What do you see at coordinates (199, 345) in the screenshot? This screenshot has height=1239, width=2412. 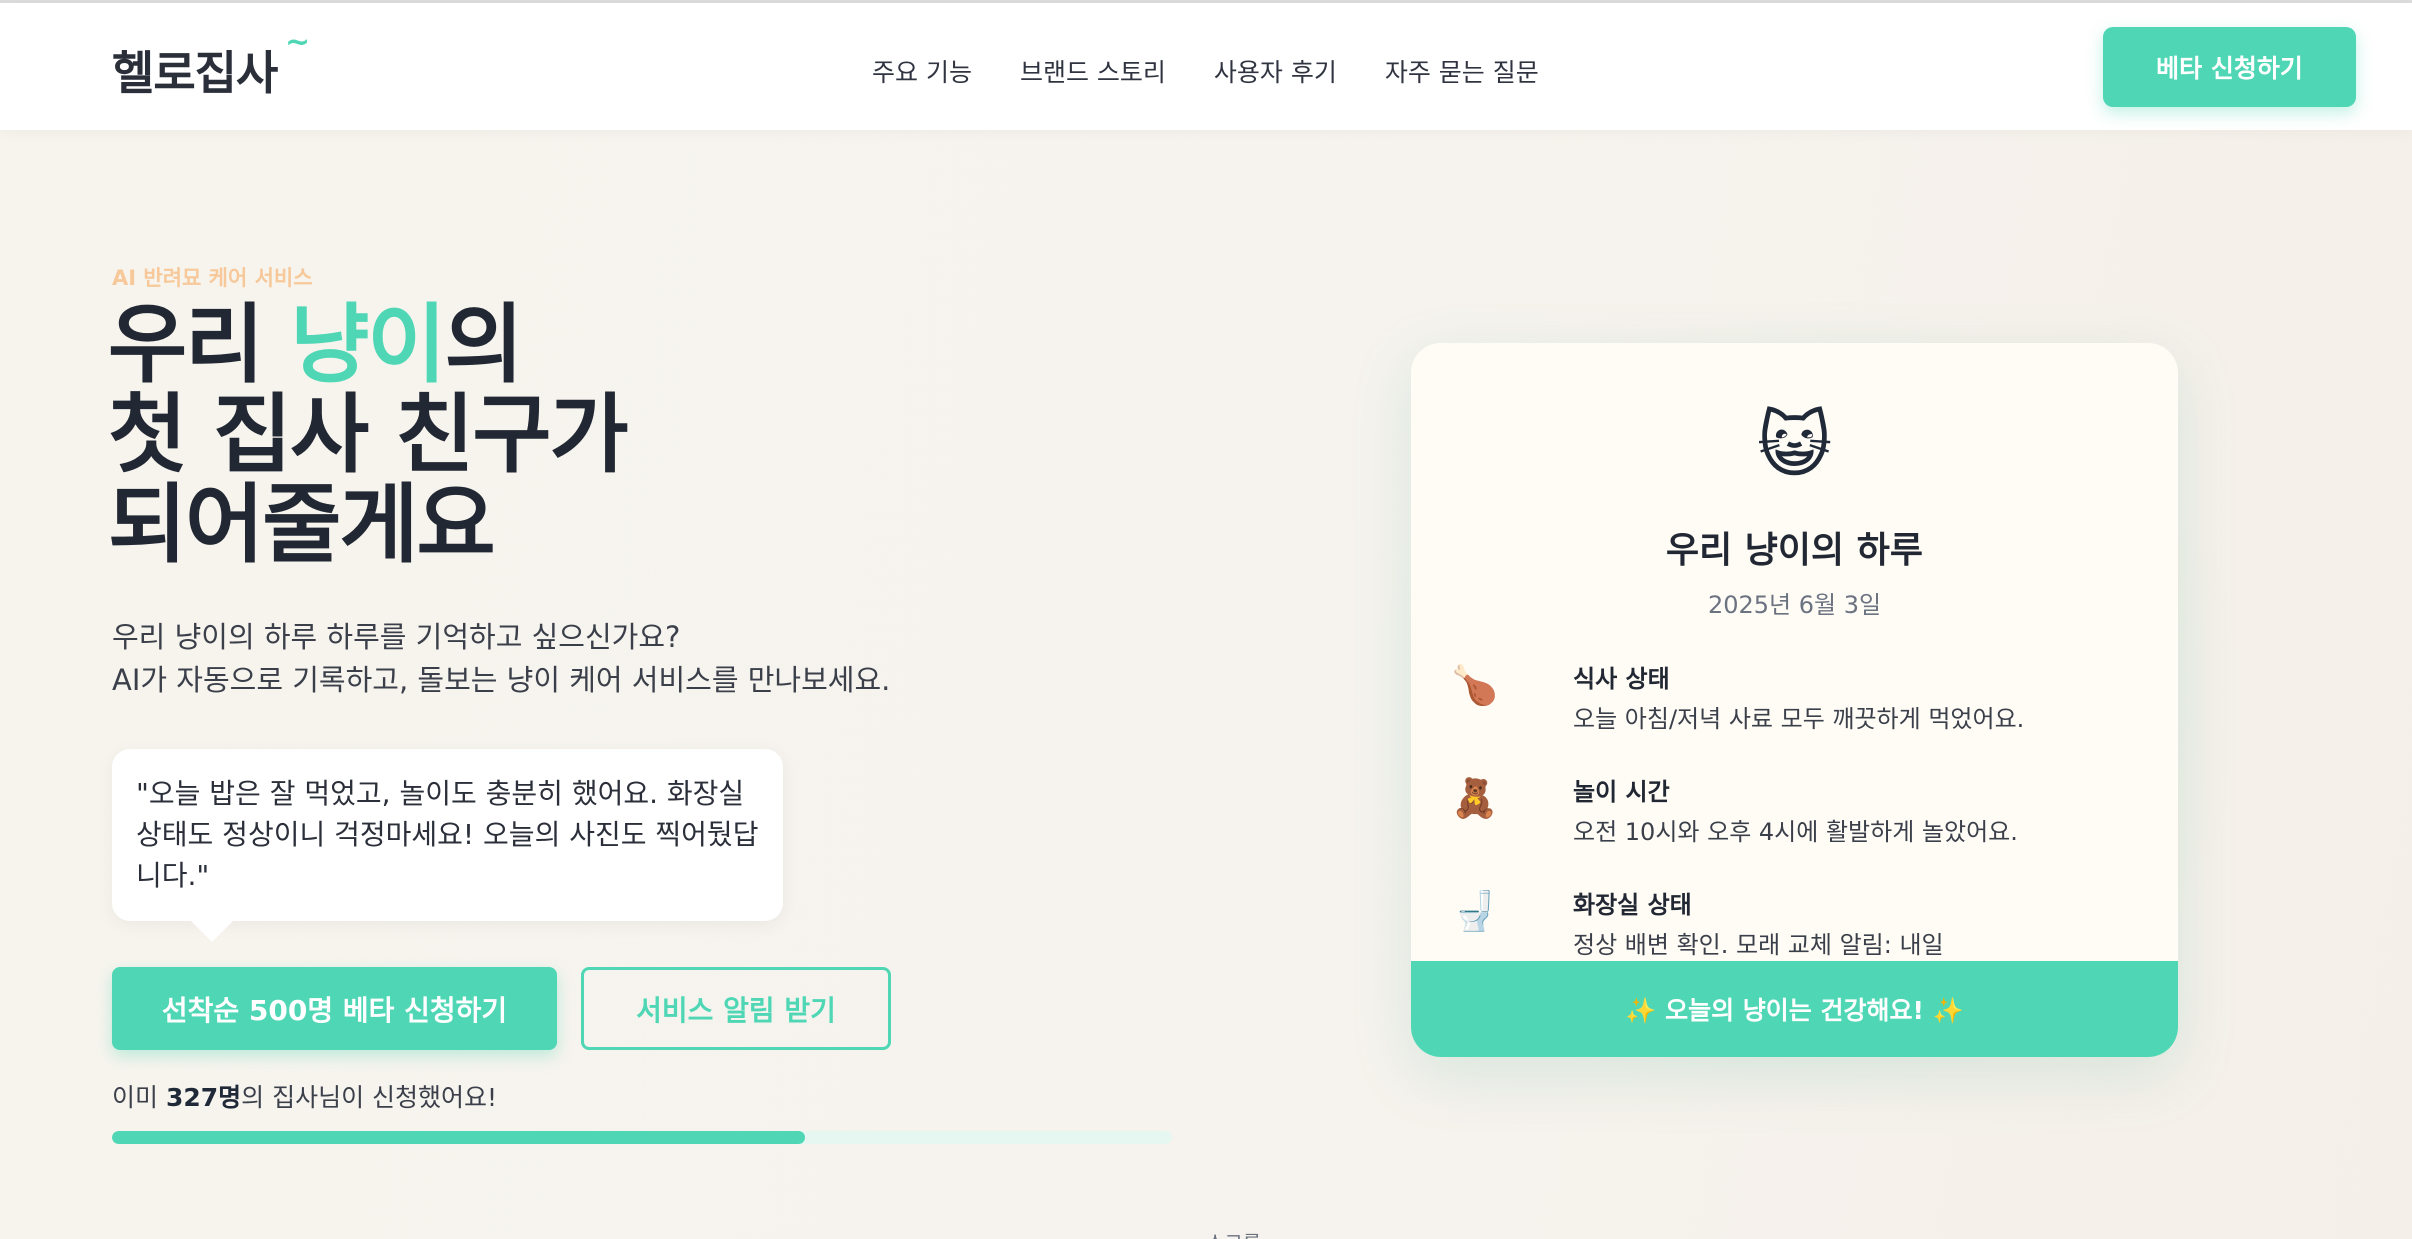 I see `hero-title-line1-pre: 우리` at bounding box center [199, 345].